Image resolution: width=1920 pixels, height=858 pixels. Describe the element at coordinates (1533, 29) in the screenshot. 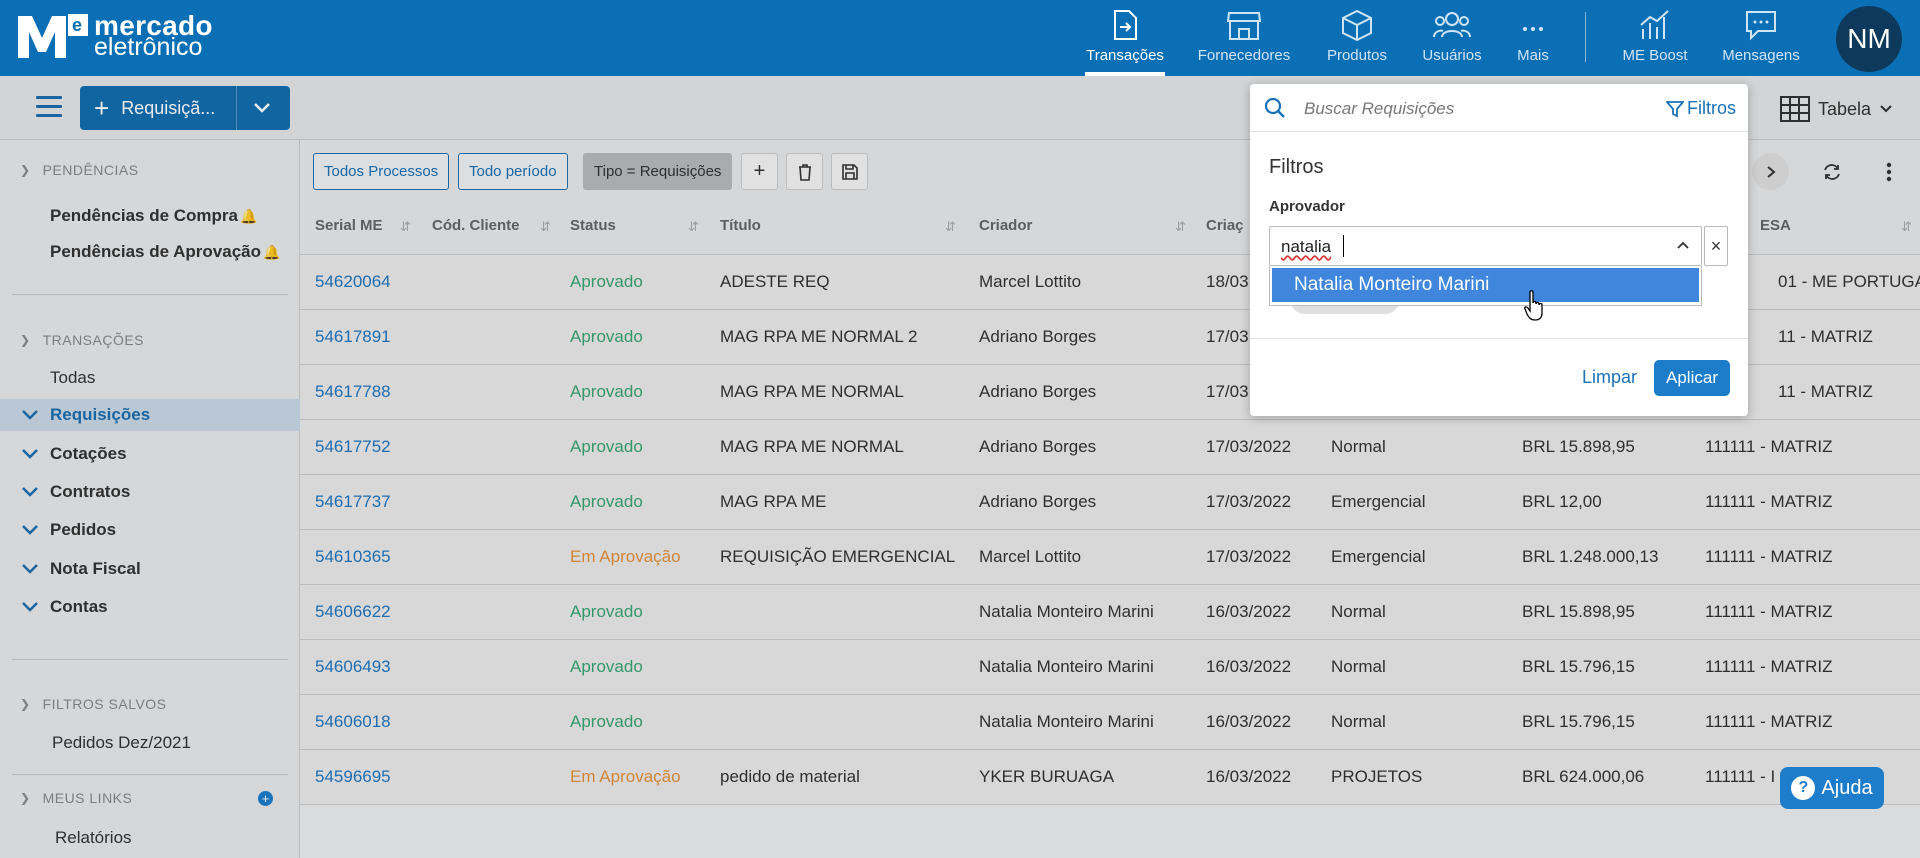

I see `more-dots-icon` at that location.